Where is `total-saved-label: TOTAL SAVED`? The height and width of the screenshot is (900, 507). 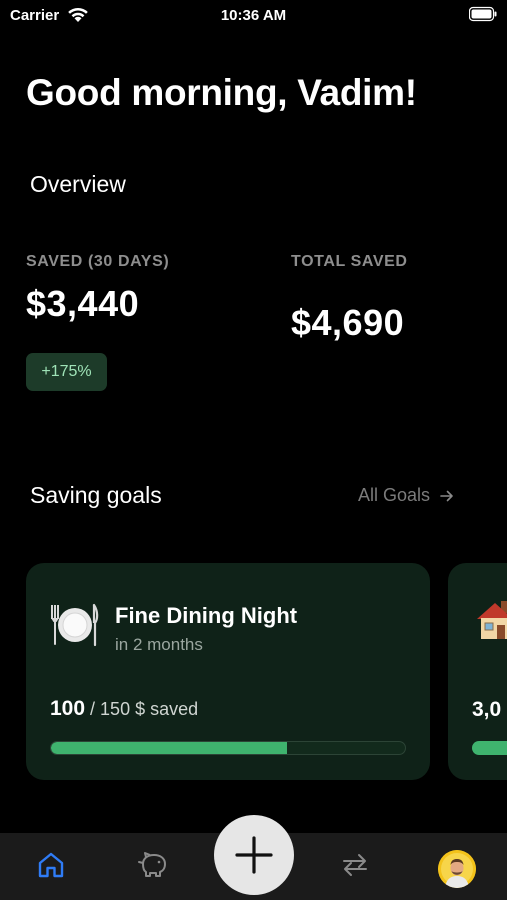
total-saved-label: TOTAL SAVED is located at coordinates (349, 261).